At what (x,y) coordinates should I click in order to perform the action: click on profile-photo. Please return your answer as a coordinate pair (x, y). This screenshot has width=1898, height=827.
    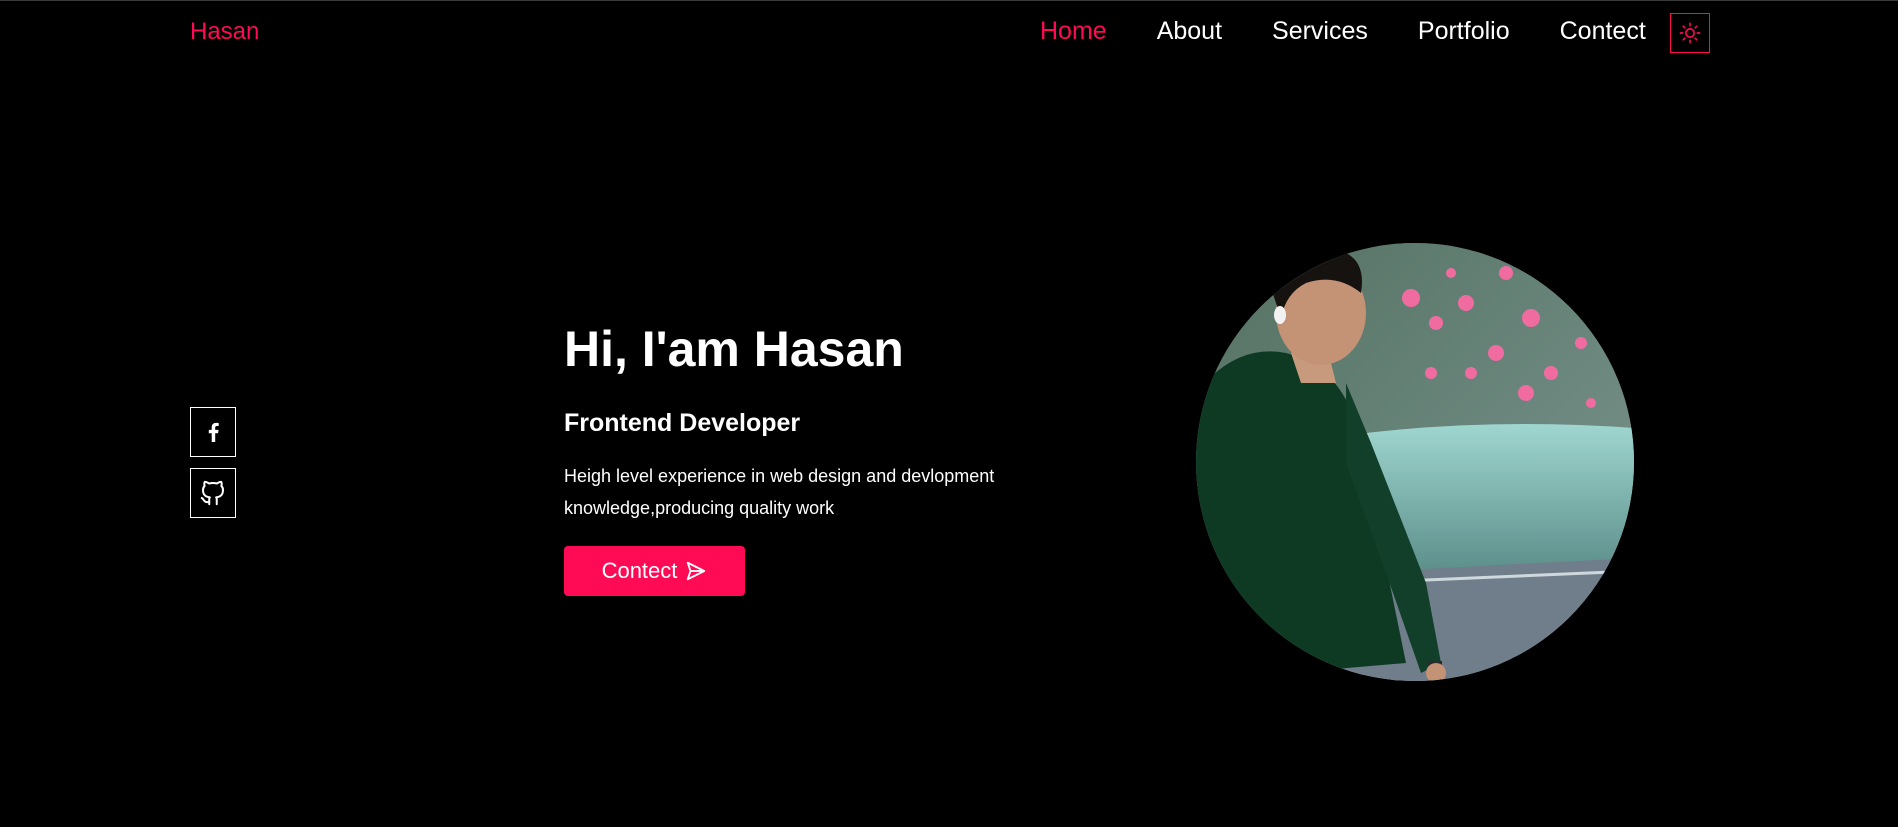
    Looking at the image, I should click on (1415, 462).